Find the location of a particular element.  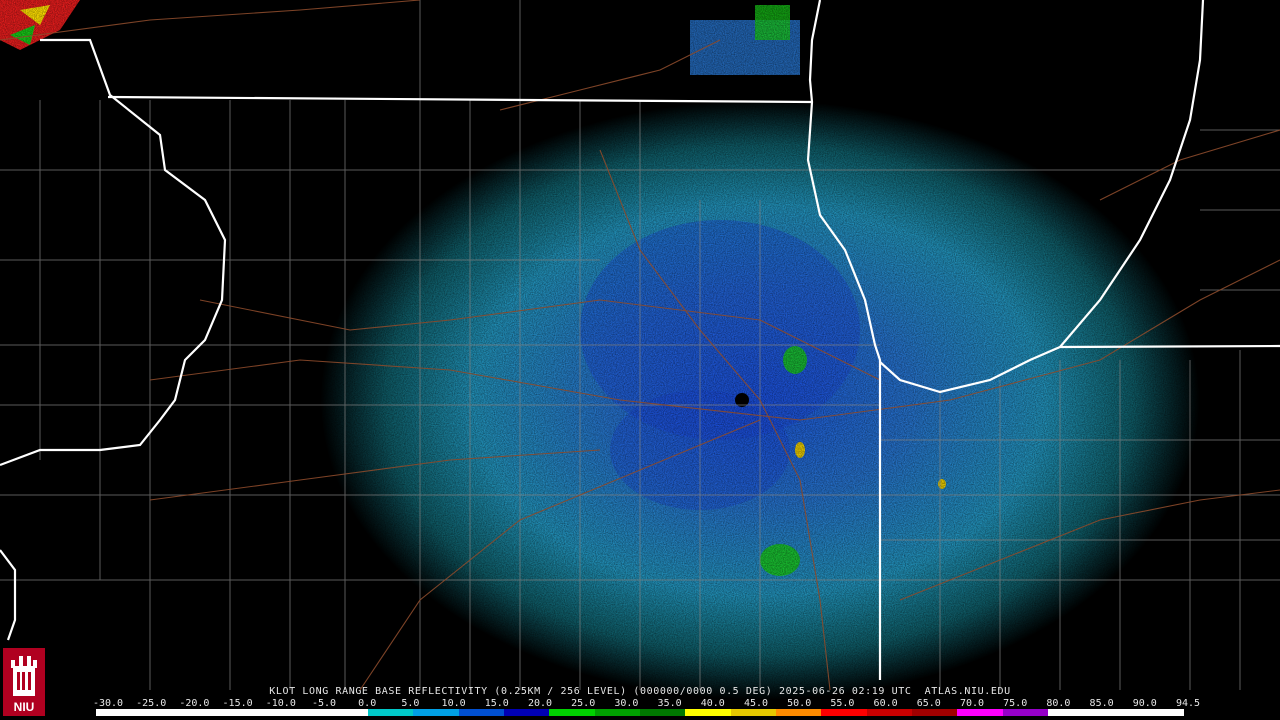

niu-logo-text: NIU is located at coordinates (24, 707).